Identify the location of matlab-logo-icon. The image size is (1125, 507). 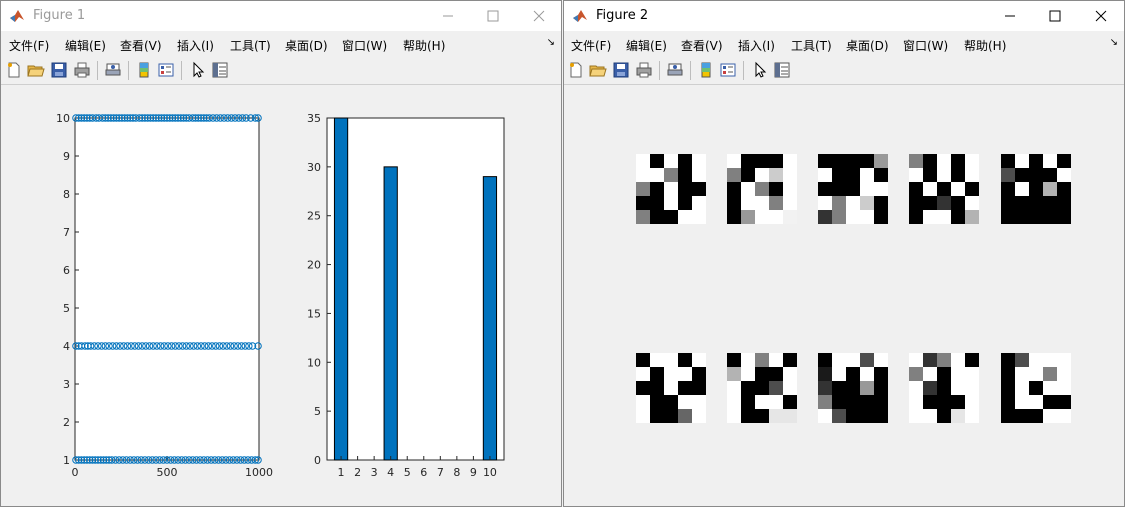
(580, 16).